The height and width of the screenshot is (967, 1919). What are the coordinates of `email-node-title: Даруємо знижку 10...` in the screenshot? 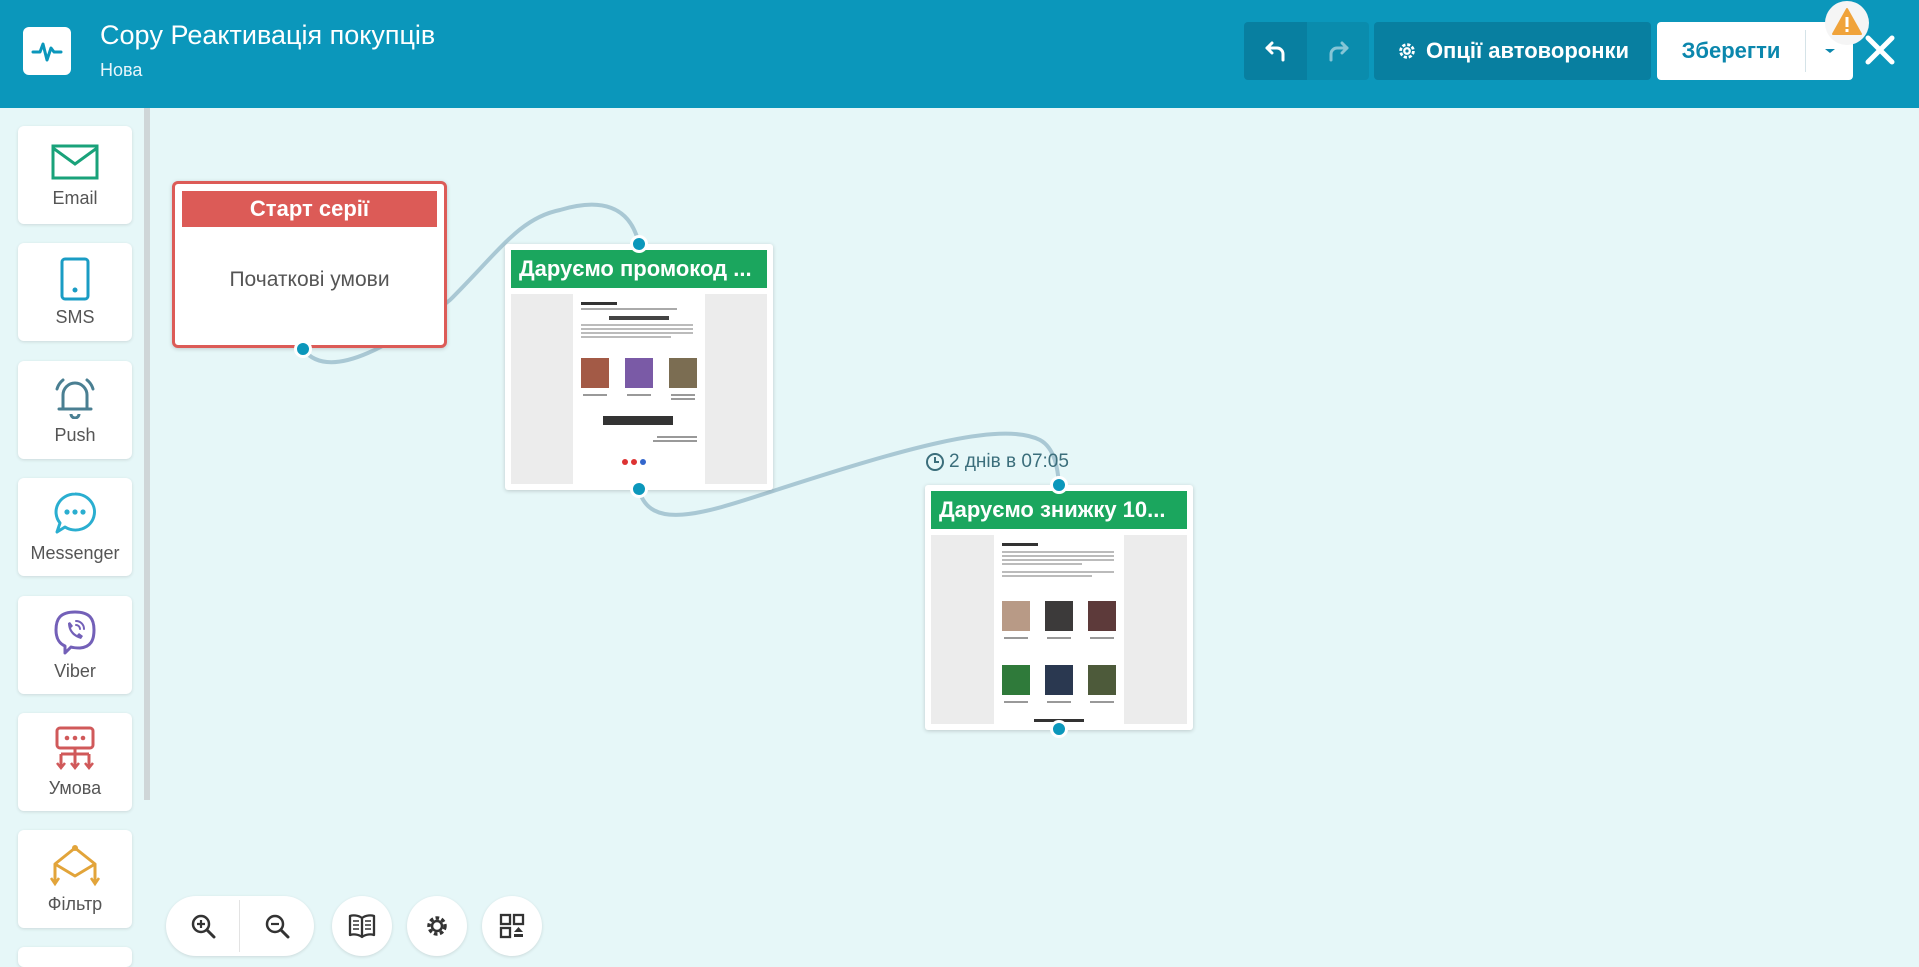 It's located at (1059, 510).